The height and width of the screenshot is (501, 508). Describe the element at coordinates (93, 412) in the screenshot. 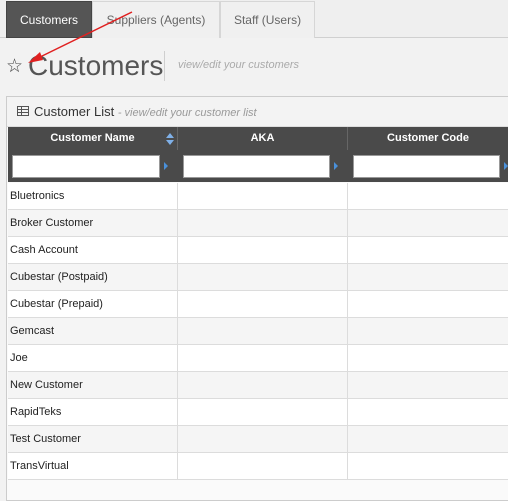

I see `cell-customer-name: RapidTeks` at that location.